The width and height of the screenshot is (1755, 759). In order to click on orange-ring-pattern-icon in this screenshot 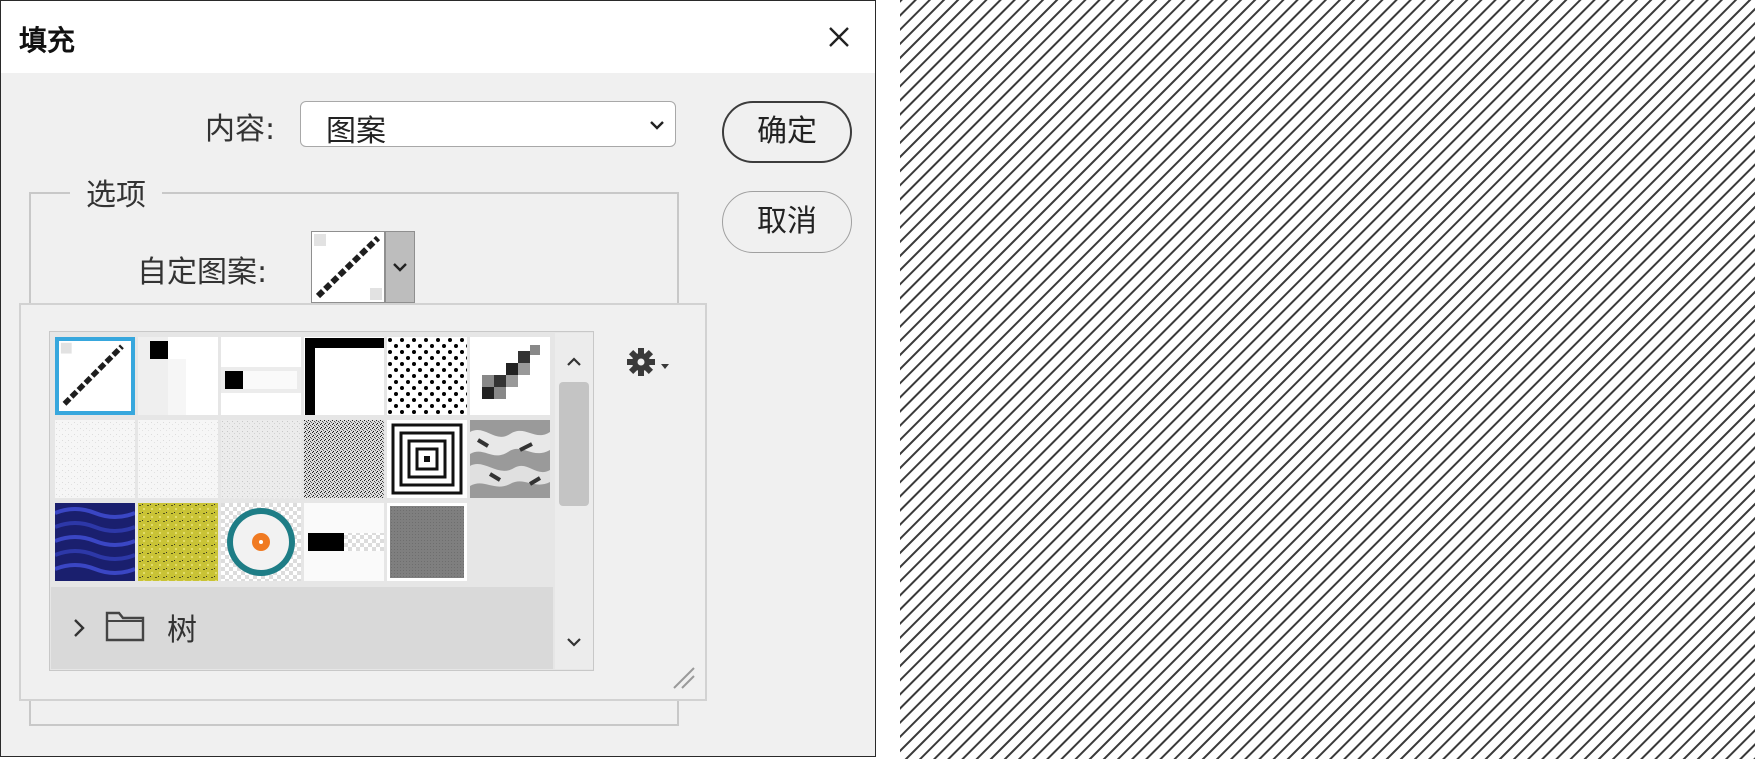, I will do `click(261, 542)`.